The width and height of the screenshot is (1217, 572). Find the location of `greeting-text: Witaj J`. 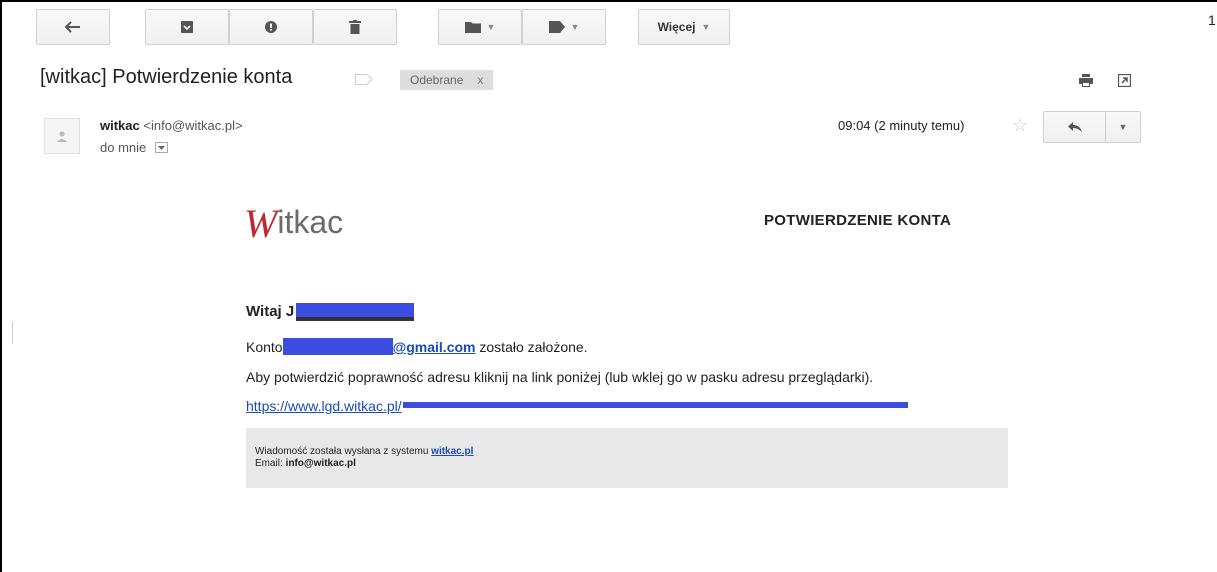

greeting-text: Witaj J is located at coordinates (270, 311).